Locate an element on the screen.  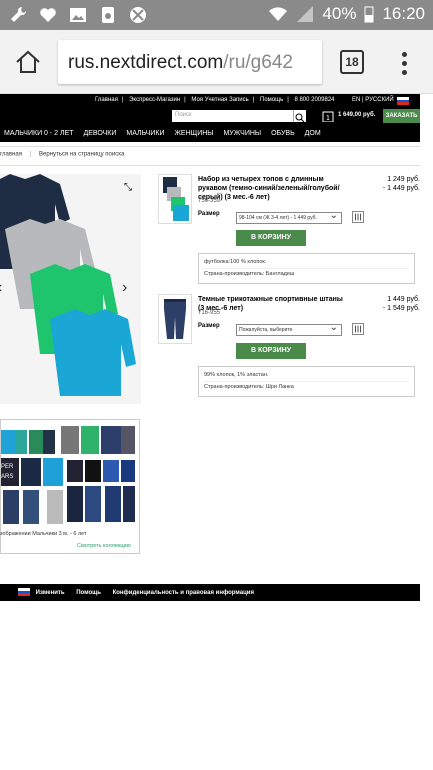
nav-boys-baby: МАЛЬЧИКИ 0 - 2 ЛЕТ is located at coordinates (39, 133).